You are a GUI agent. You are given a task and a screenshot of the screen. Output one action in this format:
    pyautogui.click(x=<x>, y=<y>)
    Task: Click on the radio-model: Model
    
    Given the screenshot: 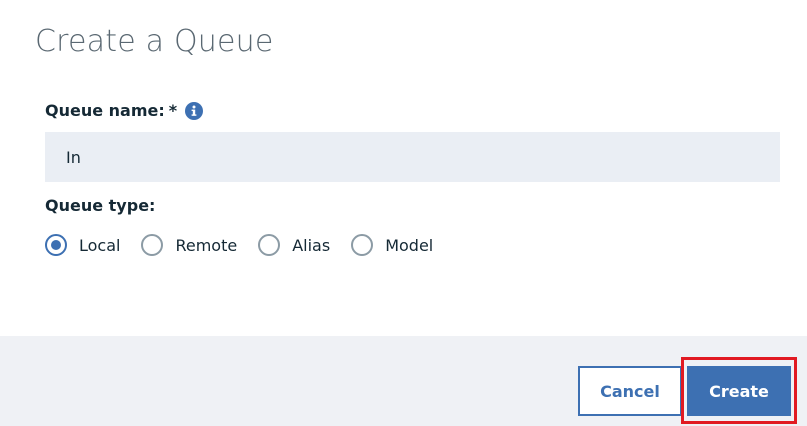 What is the action you would take?
    pyautogui.click(x=392, y=245)
    